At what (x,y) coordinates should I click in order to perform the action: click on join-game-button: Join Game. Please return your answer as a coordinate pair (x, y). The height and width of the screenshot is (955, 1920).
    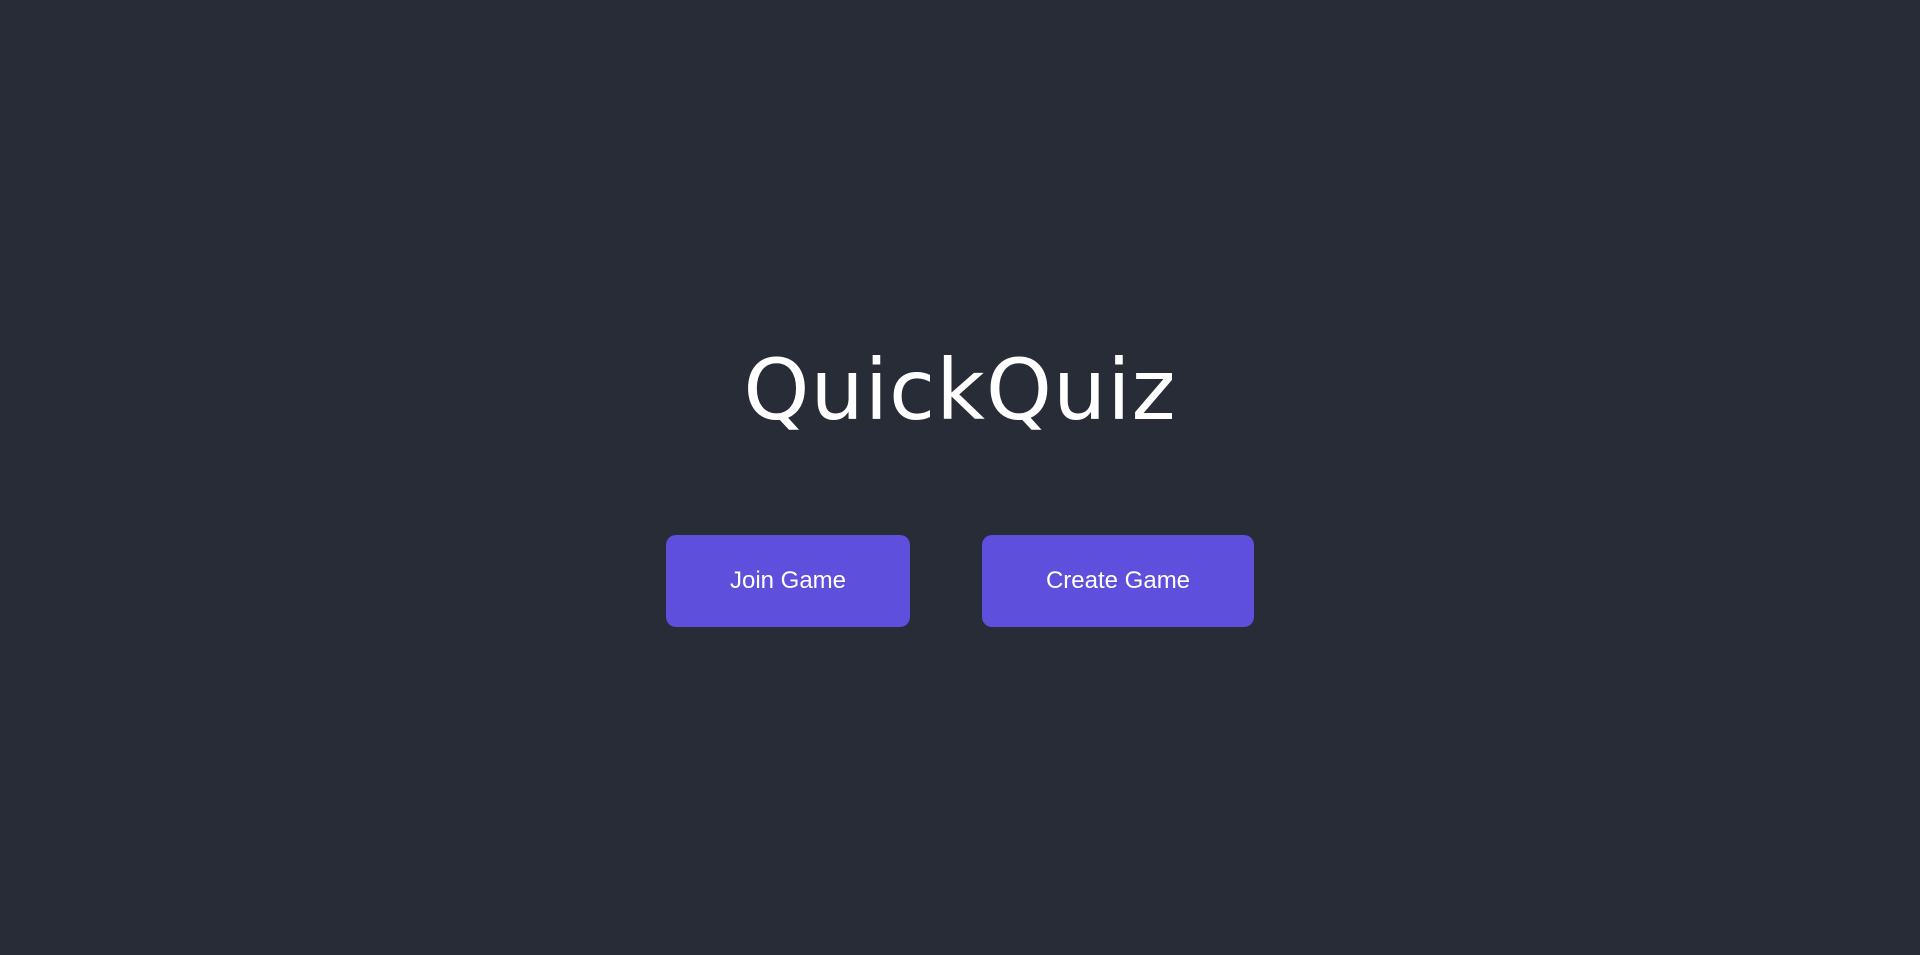
    Looking at the image, I should click on (788, 581).